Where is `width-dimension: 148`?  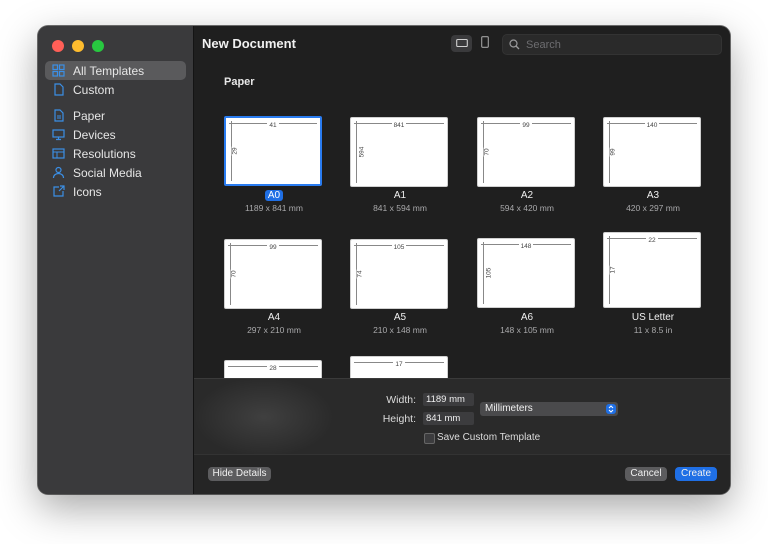 width-dimension: 148 is located at coordinates (526, 246).